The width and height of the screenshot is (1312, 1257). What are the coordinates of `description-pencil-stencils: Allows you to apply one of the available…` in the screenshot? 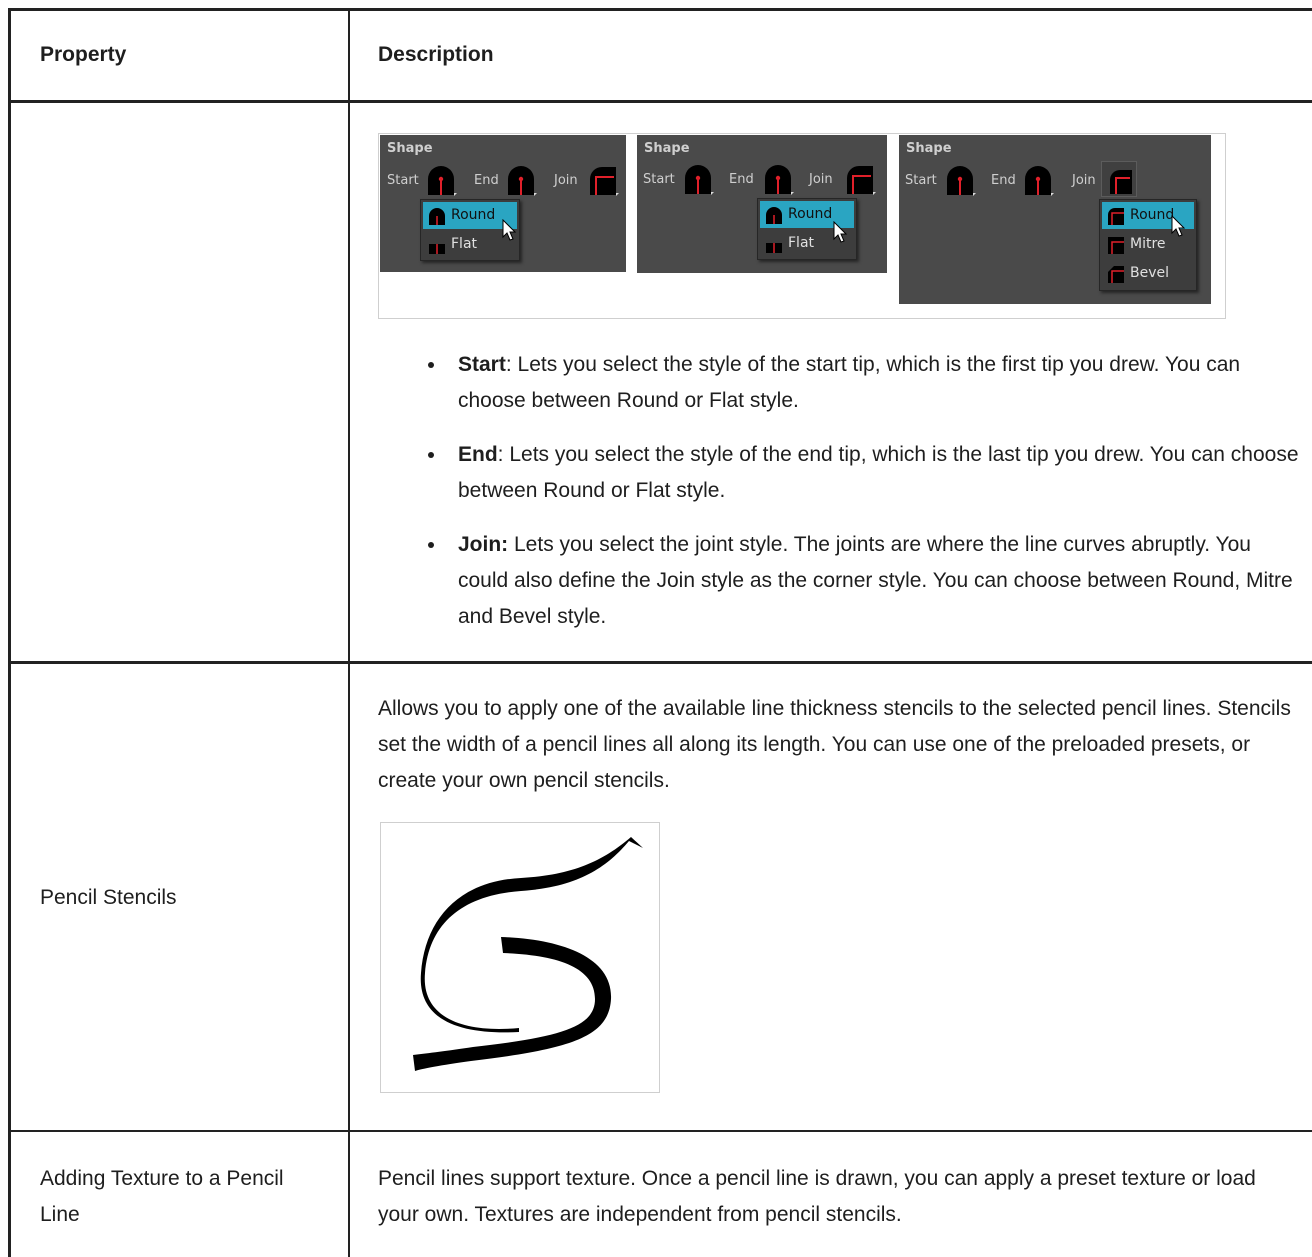 It's located at (834, 744).